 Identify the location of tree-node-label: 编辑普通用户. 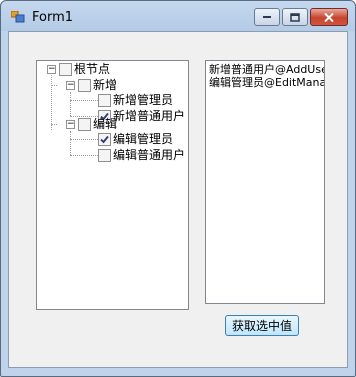
(149, 155).